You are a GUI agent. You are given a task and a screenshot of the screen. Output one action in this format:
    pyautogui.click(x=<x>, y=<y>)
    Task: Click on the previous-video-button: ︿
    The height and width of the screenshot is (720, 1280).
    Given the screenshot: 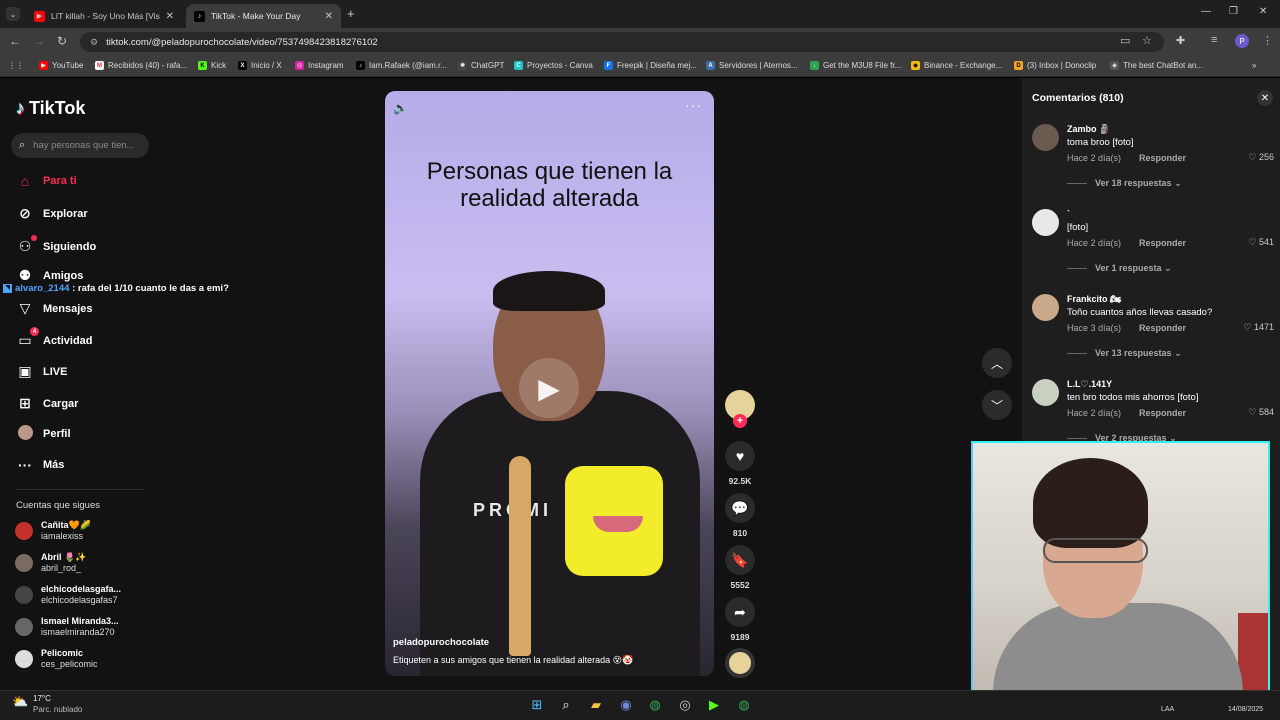 What is the action you would take?
    pyautogui.click(x=997, y=363)
    